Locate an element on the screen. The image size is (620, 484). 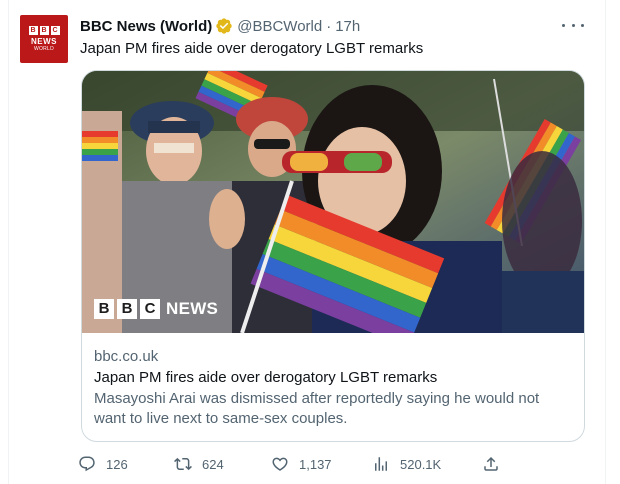
watermark-news: NEWS is located at coordinates (192, 308).